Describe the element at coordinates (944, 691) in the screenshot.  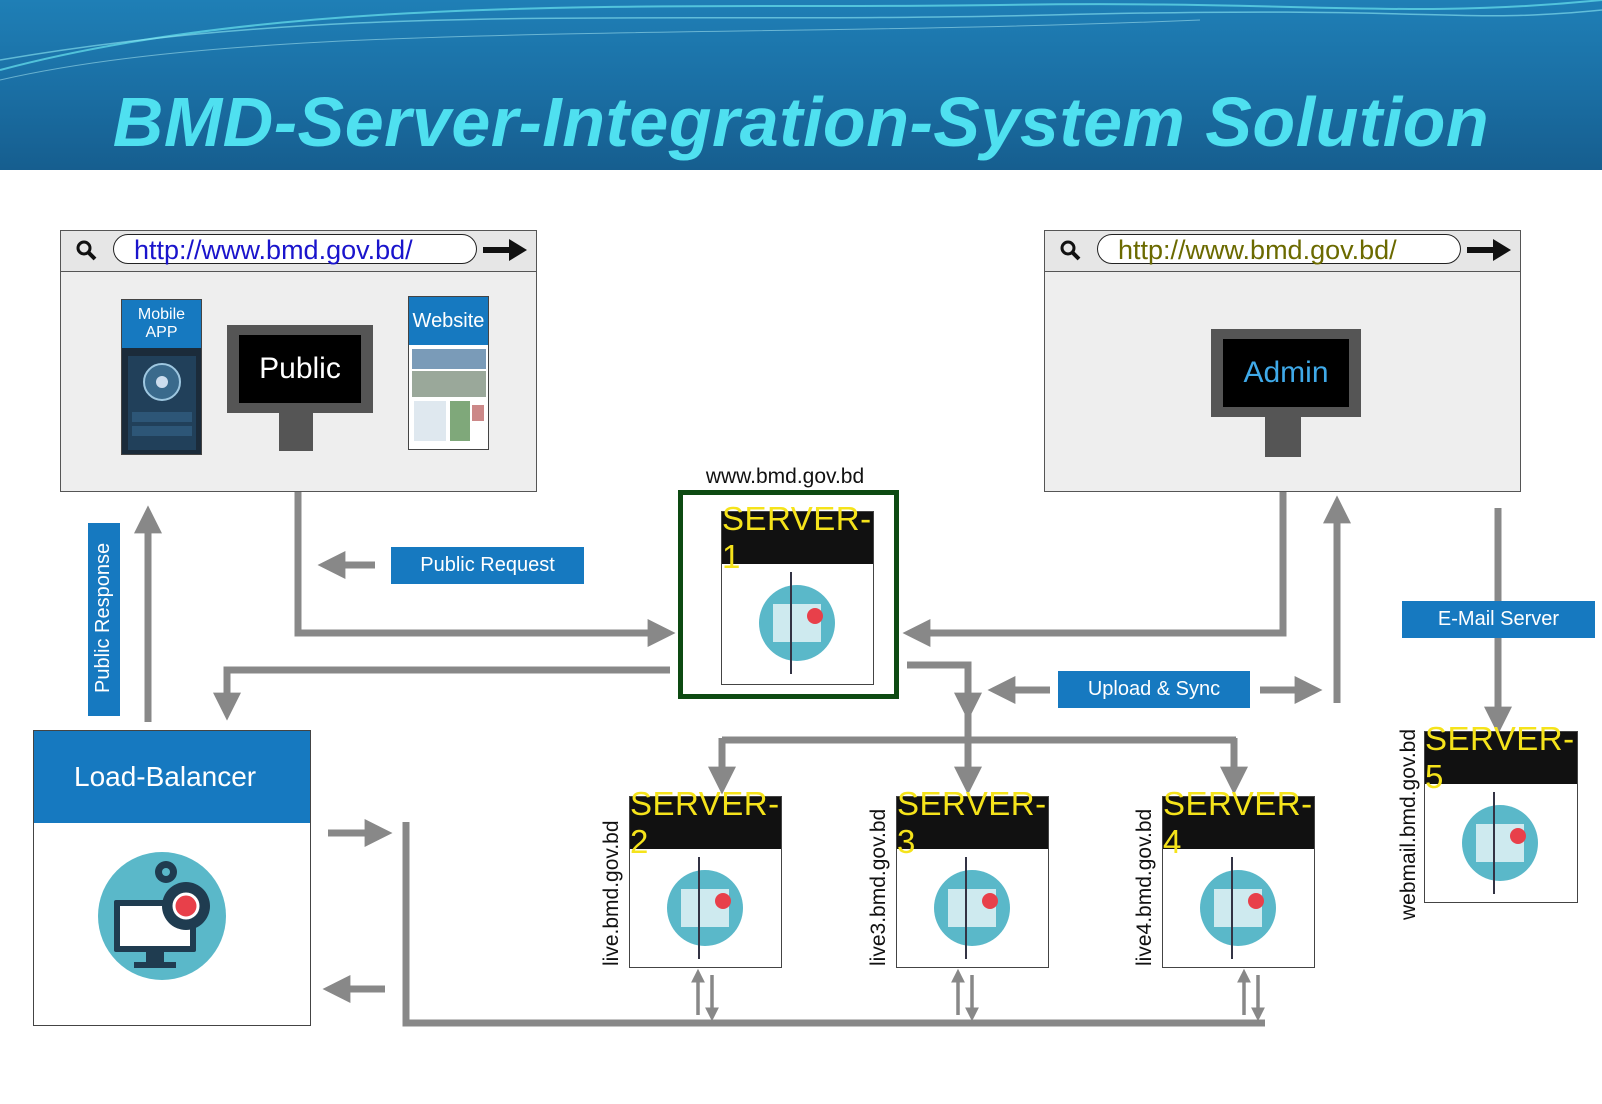
I see `arrow-server1-down` at that location.